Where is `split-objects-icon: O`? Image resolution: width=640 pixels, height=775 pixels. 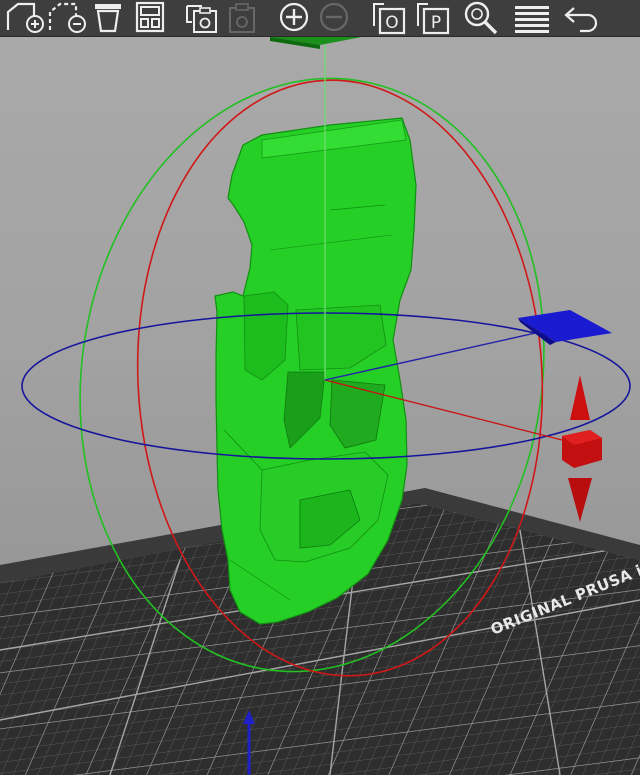
split-objects-icon: O is located at coordinates (389, 19).